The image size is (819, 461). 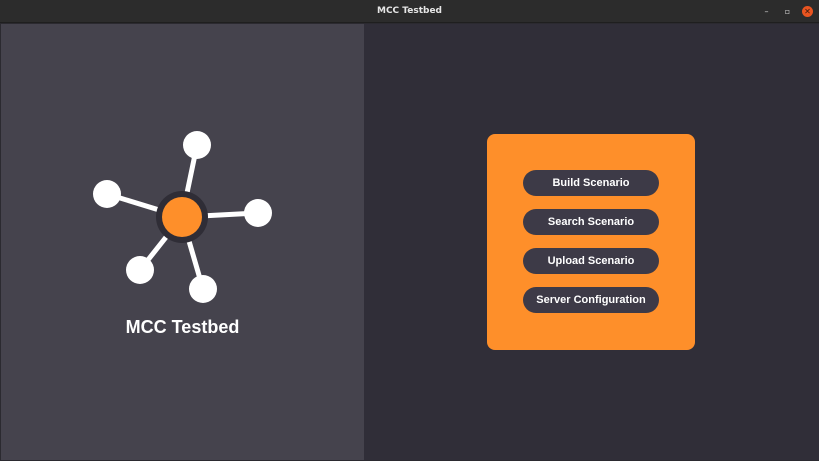 I want to click on build-scenario-button: Build Scenario, so click(x=591, y=183).